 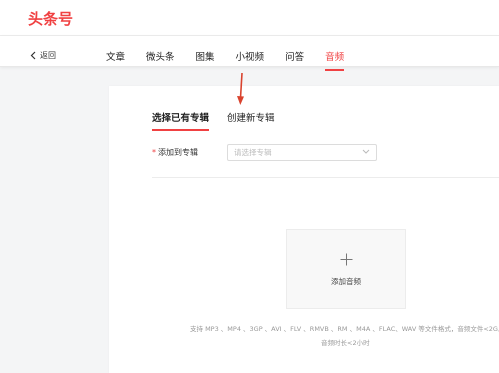 I want to click on content-type-tabs: 文章 微头条 图集 小视频 问答 音频, so click(x=235, y=60).